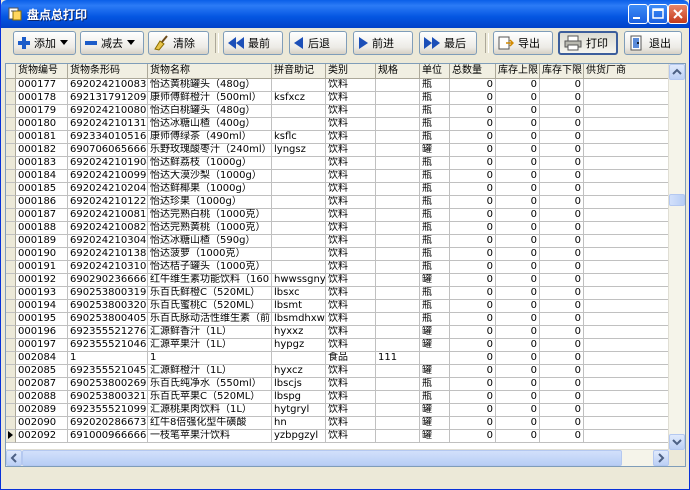 Image resolution: width=690 pixels, height=490 pixels. I want to click on table-cell: 000183, so click(42, 163).